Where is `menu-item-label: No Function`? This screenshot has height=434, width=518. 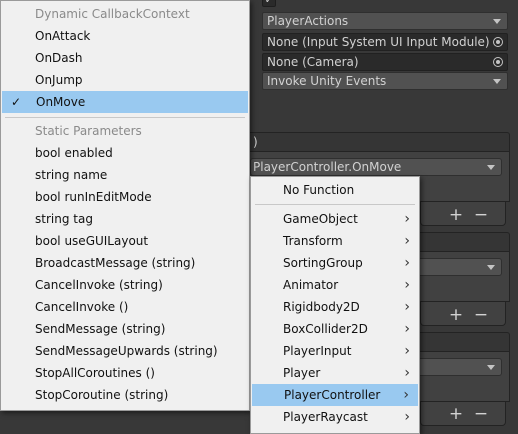 menu-item-label: No Function is located at coordinates (319, 190).